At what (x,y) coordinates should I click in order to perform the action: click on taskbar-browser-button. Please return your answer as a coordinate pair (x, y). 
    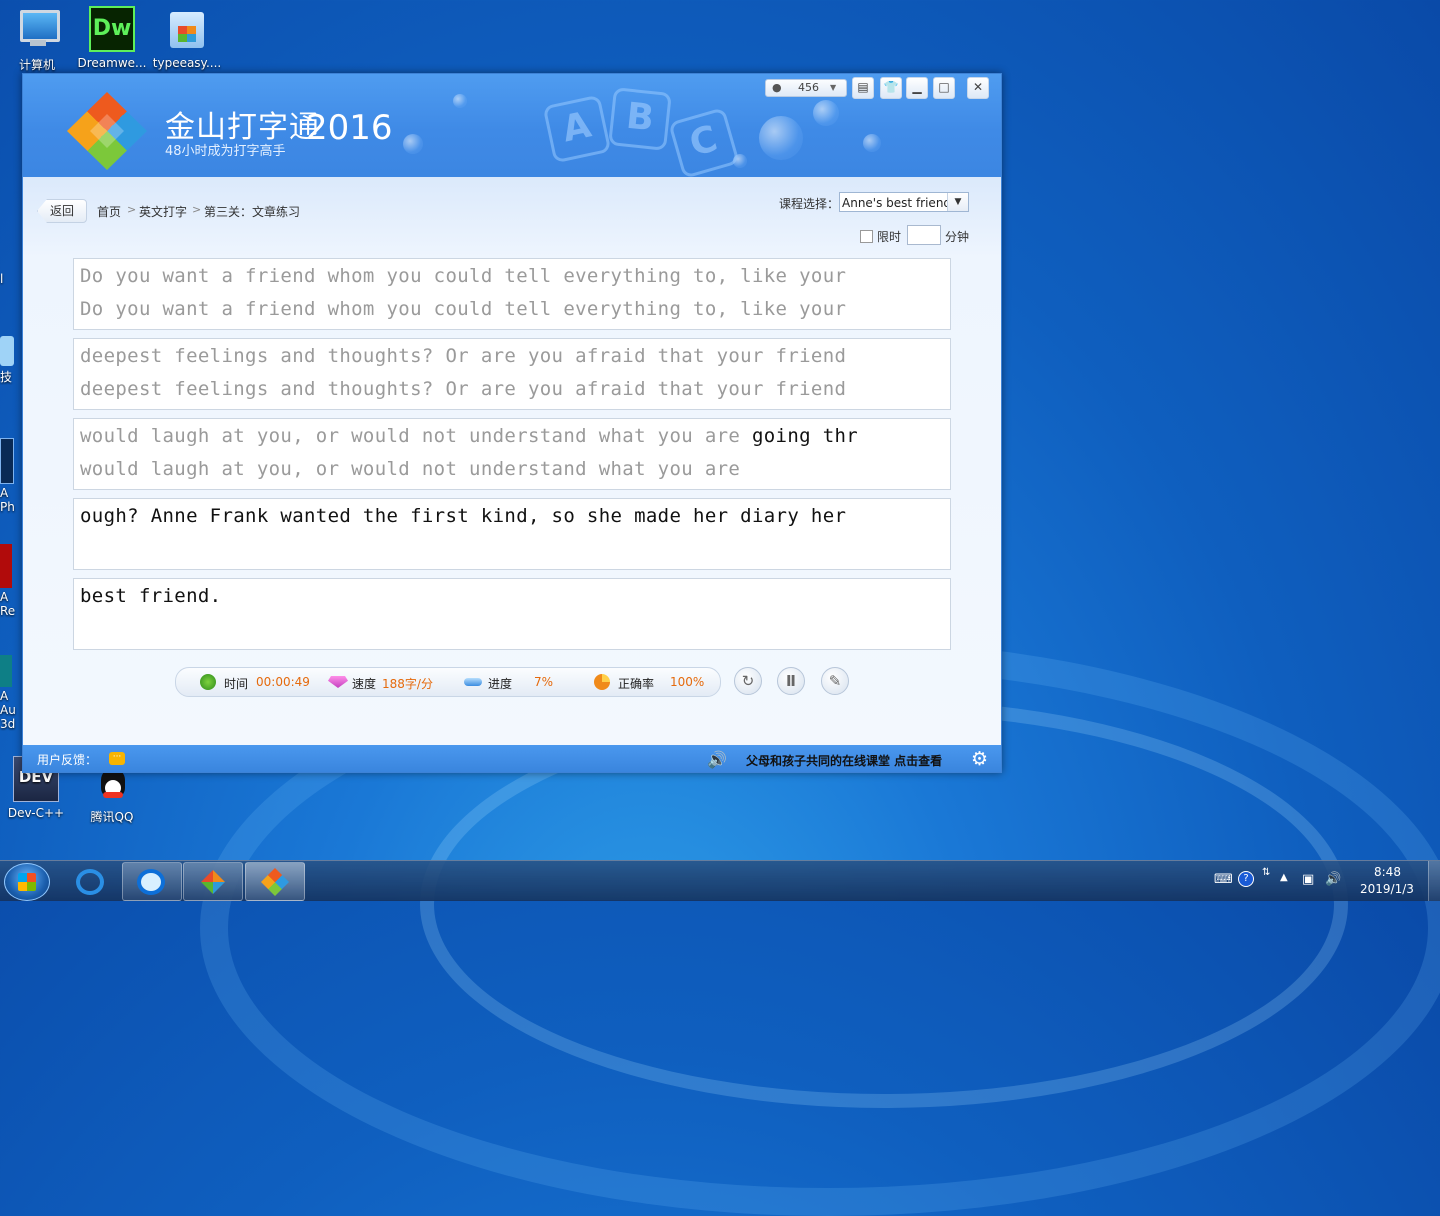
    Looking at the image, I should click on (152, 881).